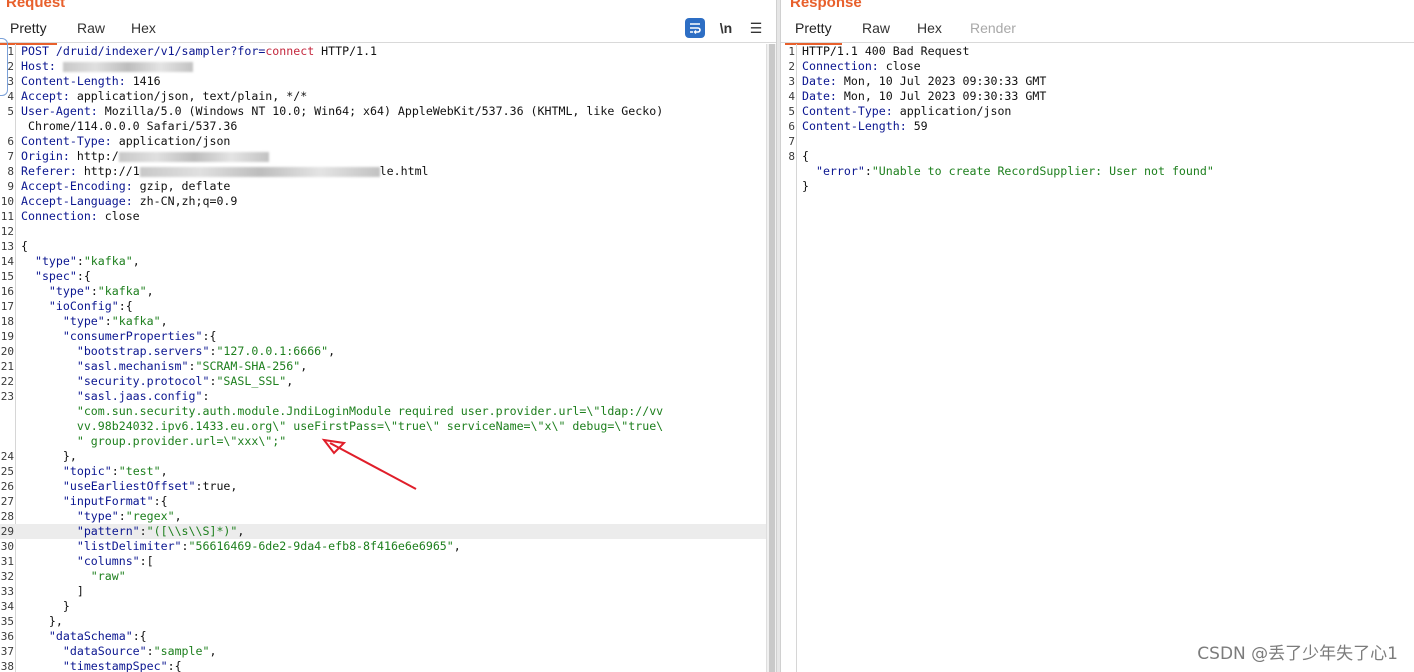 This screenshot has width=1414, height=672. What do you see at coordinates (1097, 96) in the screenshot?
I see `code-line: 4 Date: Mon, 10 Jul 2023 09:30:33 GMT` at bounding box center [1097, 96].